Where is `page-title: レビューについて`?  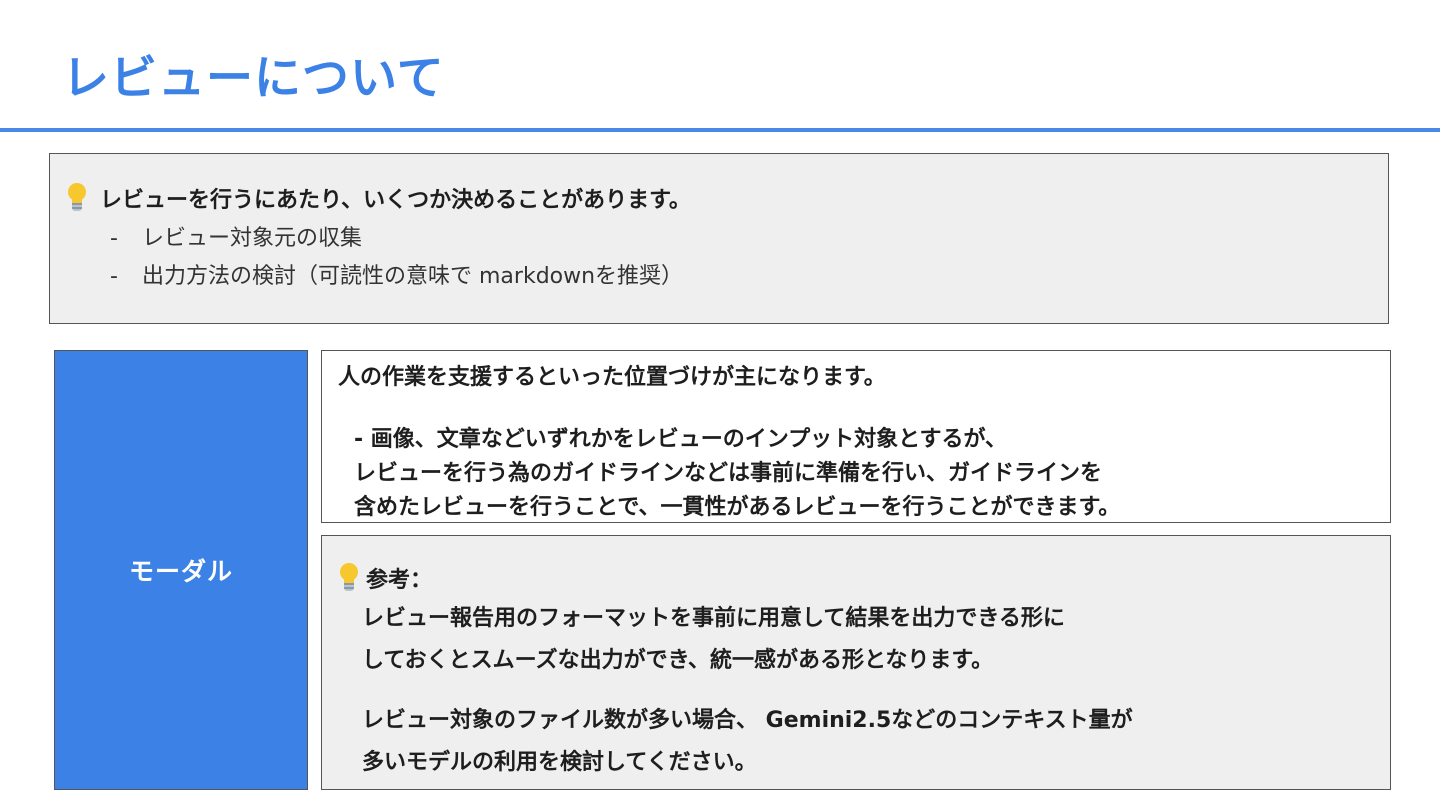 page-title: レビューについて is located at coordinates (253, 78).